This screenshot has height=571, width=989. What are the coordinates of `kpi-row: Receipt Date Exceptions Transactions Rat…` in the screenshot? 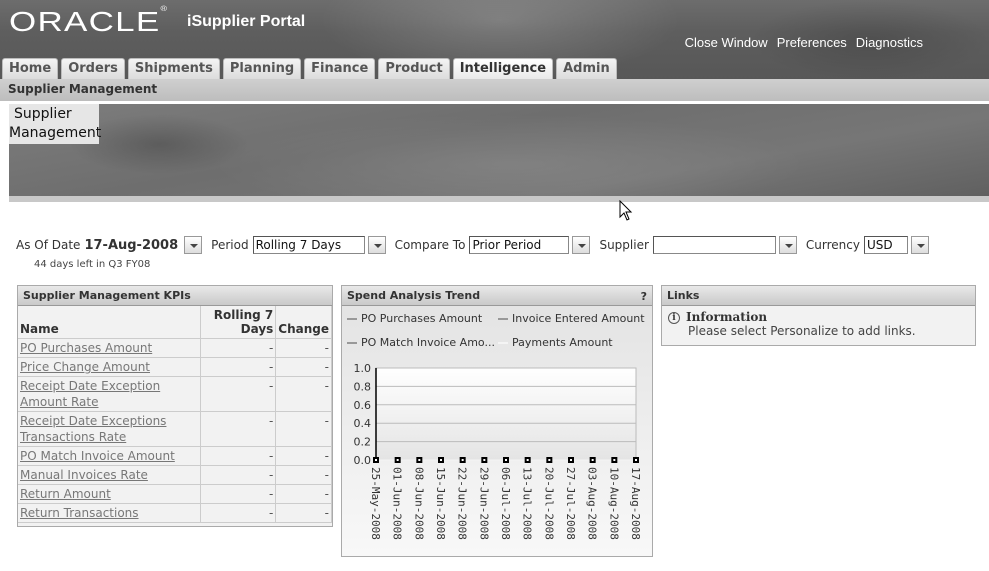 It's located at (175, 429).